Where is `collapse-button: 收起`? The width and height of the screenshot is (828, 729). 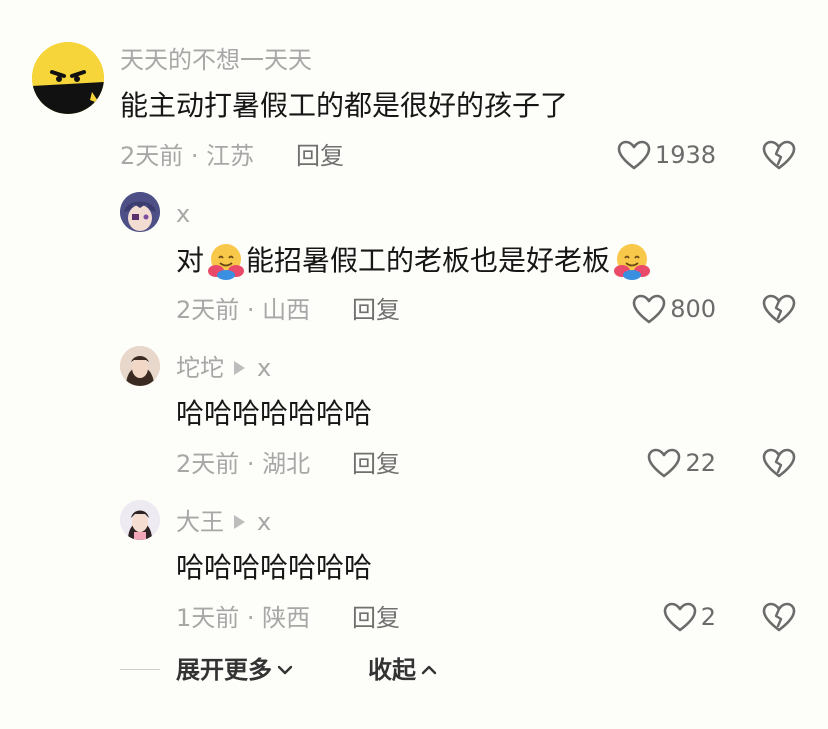 collapse-button: 收起 is located at coordinates (403, 670).